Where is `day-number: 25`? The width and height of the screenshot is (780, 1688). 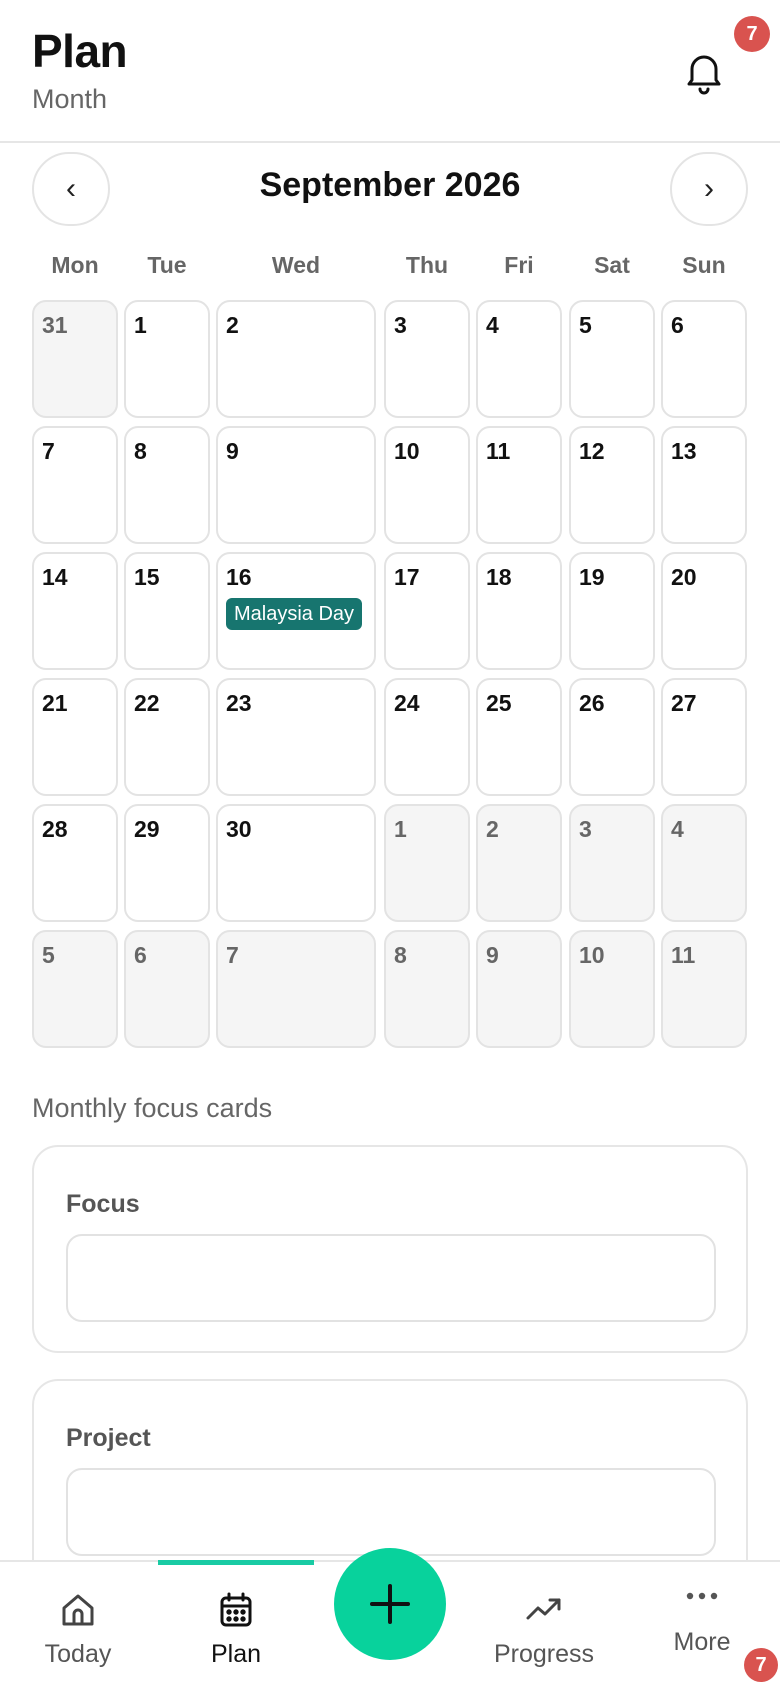 day-number: 25 is located at coordinates (499, 703).